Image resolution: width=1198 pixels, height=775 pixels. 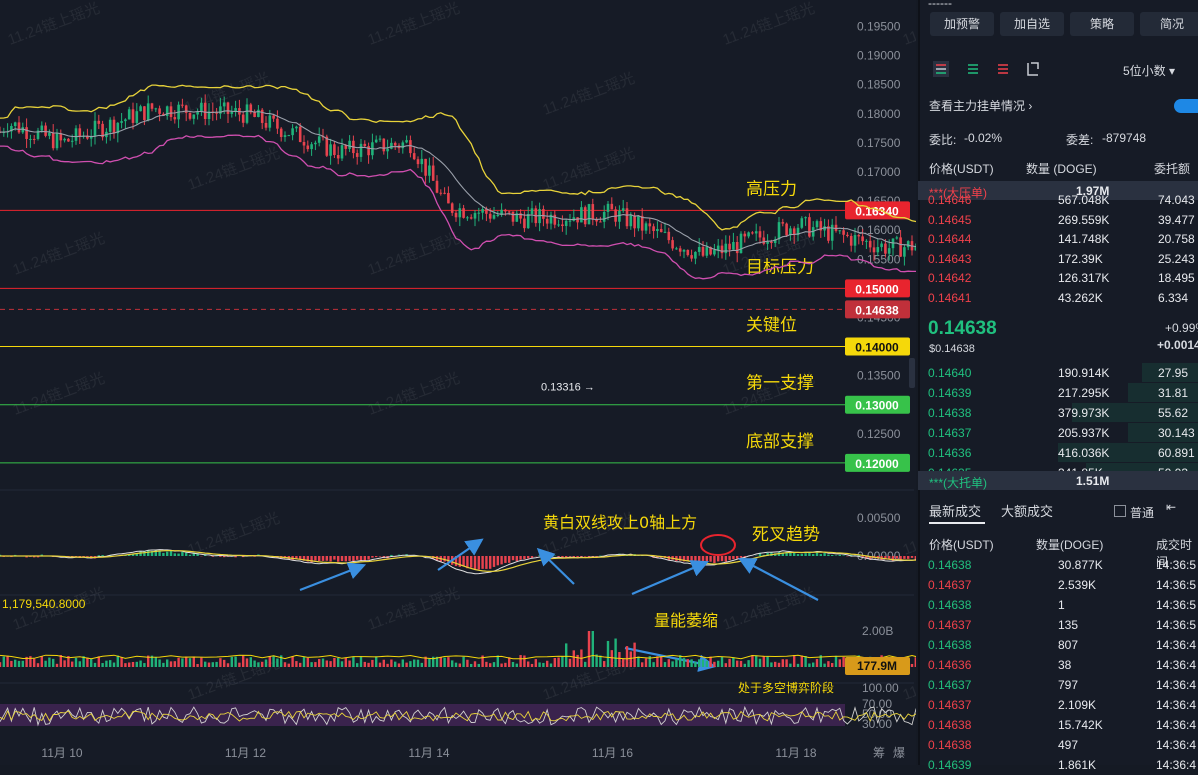 I want to click on main-orders-link: 查看主力挂单情况 ›, so click(x=980, y=105).